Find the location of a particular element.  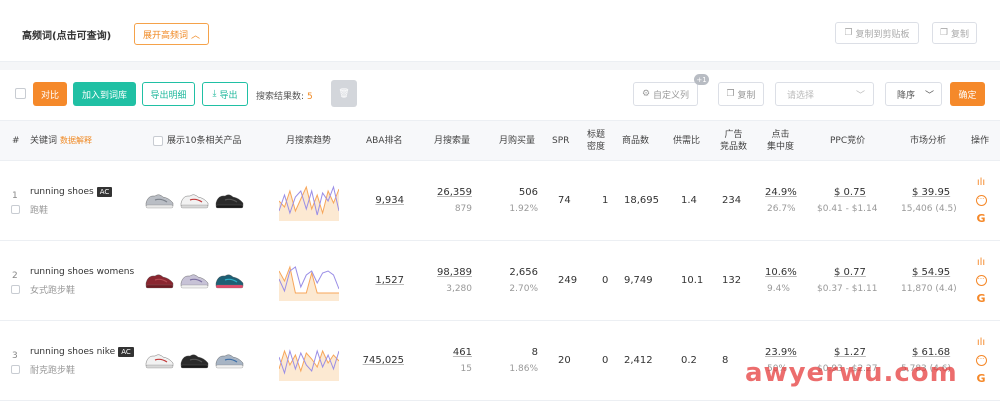

copy-table-button: ❐ 复制 is located at coordinates (741, 94).